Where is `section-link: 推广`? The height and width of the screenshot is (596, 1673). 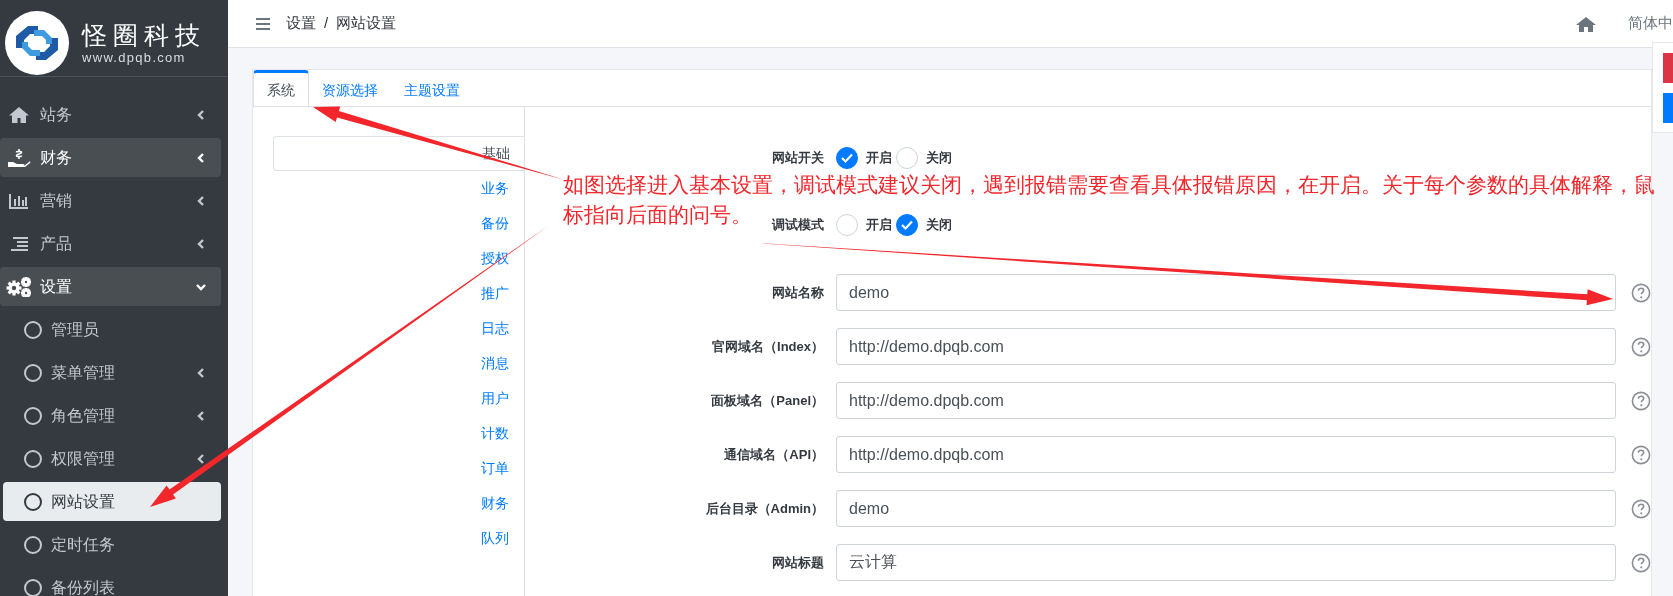
section-link: 推广 is located at coordinates (398, 293).